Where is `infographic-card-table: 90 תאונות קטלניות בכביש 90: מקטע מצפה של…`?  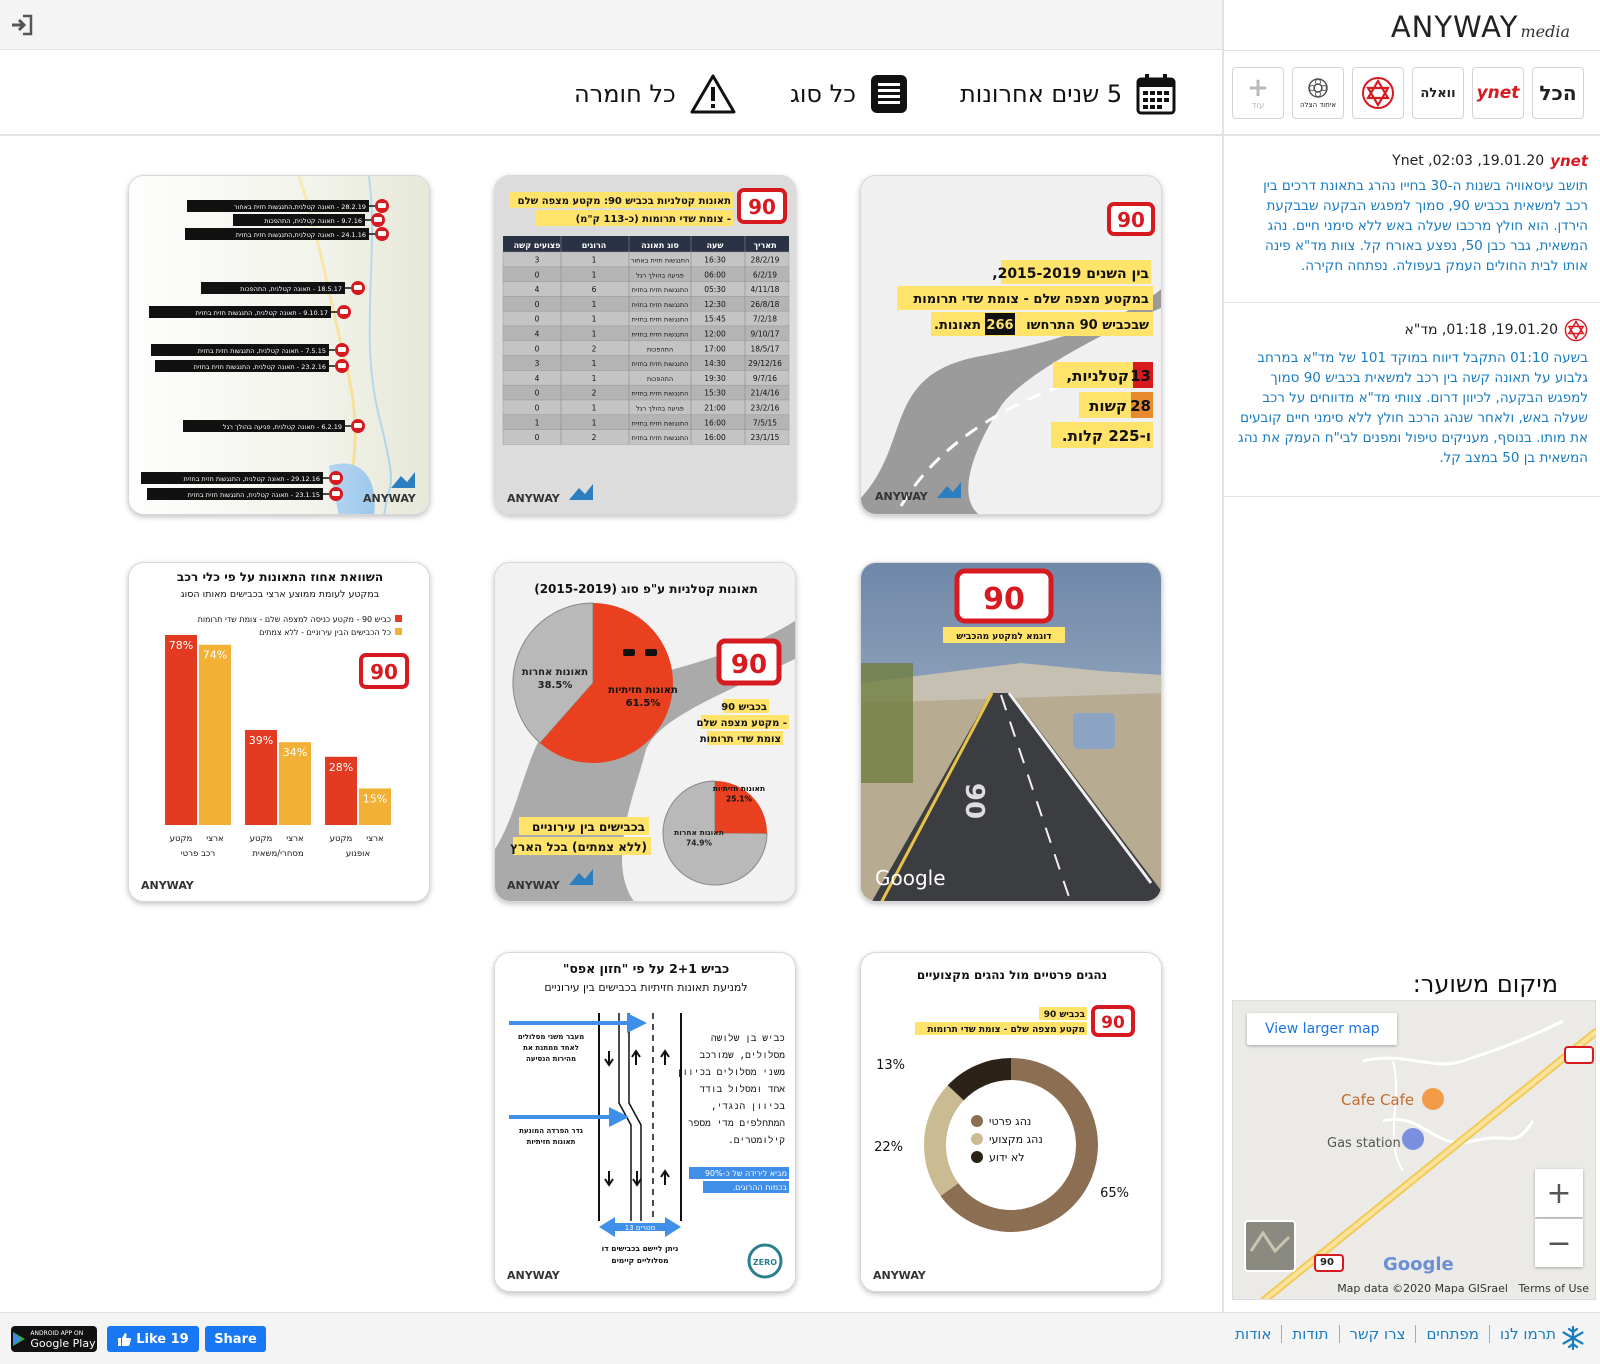
infographic-card-table: 90 תאונות קטלניות בכביש 90: מקטע מצפה של… is located at coordinates (645, 345).